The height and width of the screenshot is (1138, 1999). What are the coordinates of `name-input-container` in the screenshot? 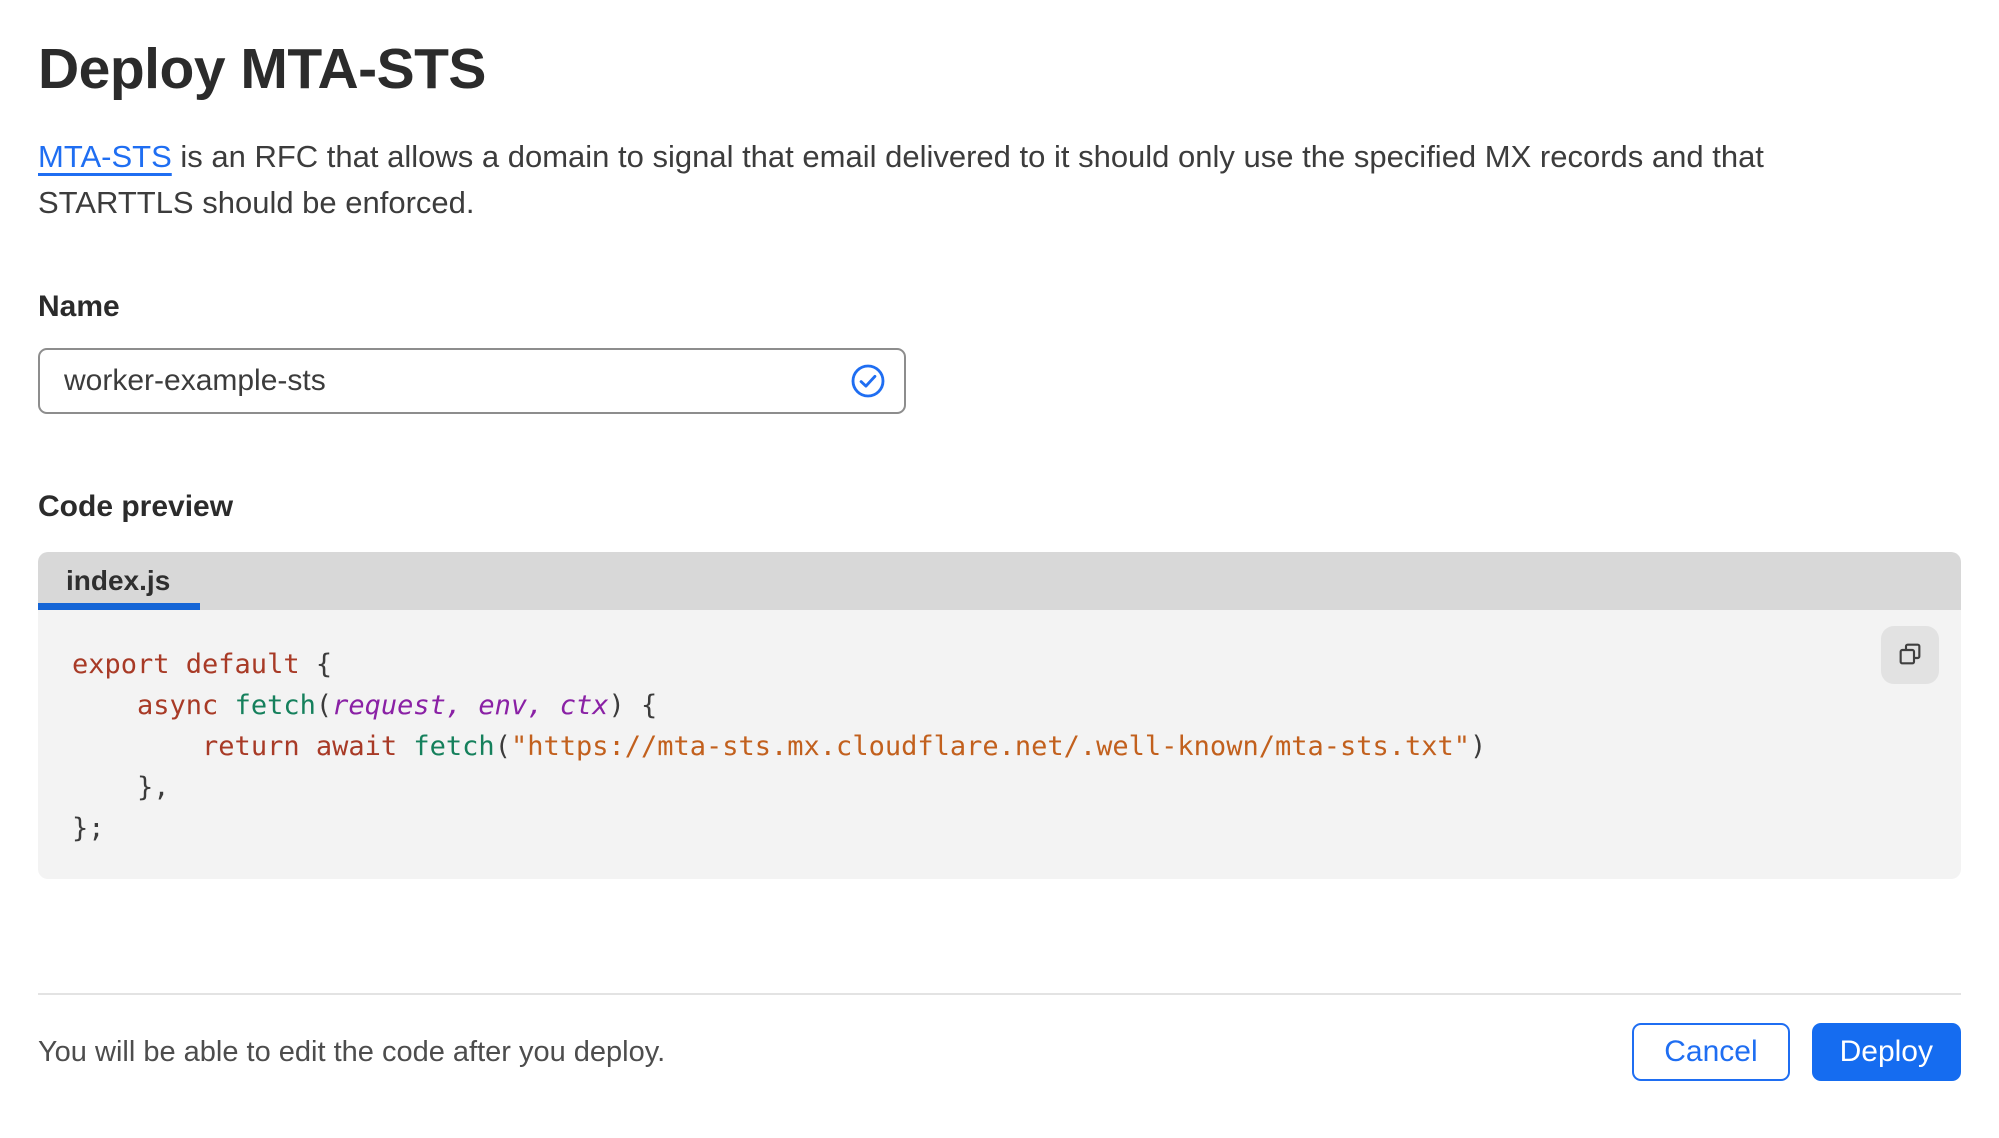 It's located at (472, 381).